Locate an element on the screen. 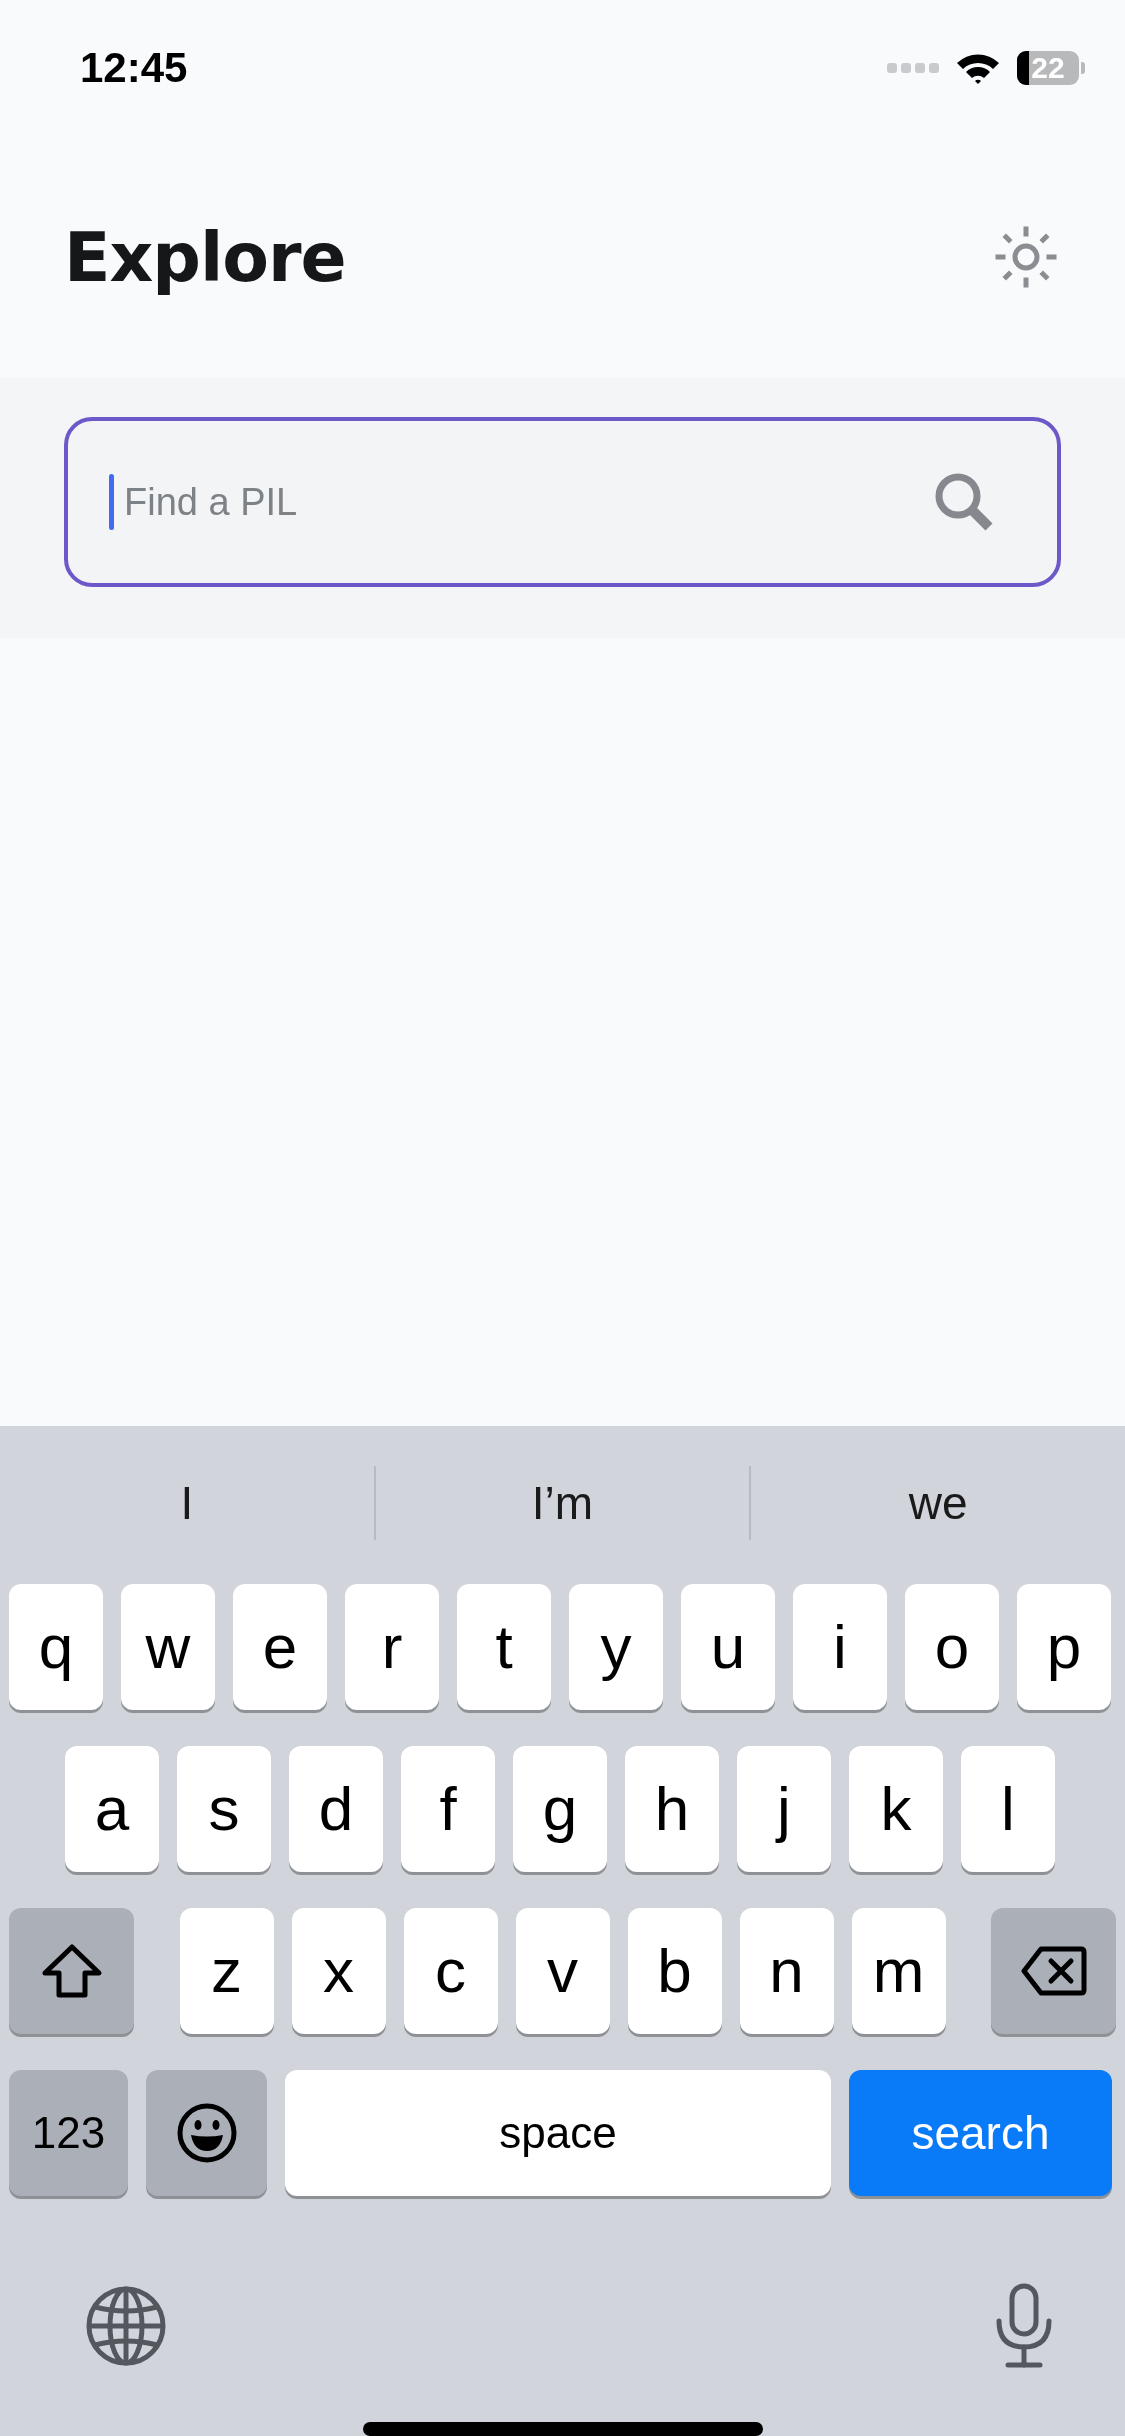 The image size is (1125, 2436). smiley-icon is located at coordinates (206, 2132).